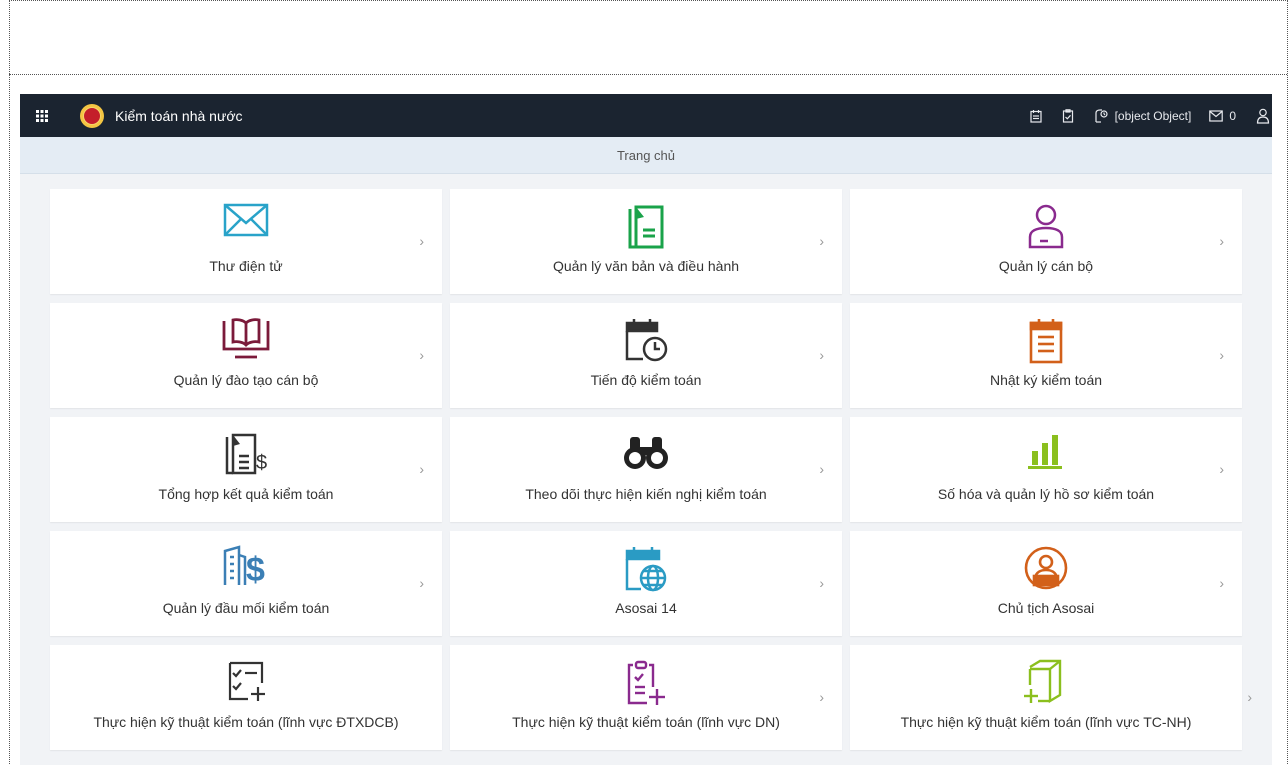  What do you see at coordinates (646, 266) in the screenshot?
I see `tile-label: Quản lý văn bản và điều hành` at bounding box center [646, 266].